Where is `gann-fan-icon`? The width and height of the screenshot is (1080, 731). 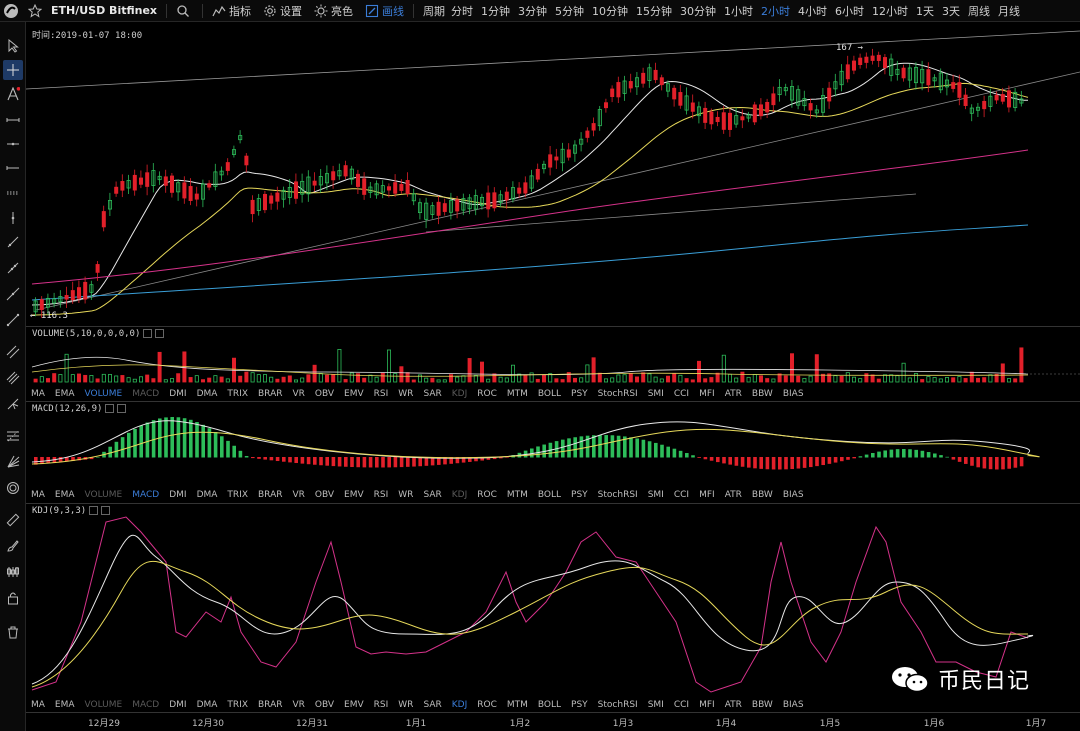
gann-fan-icon is located at coordinates (13, 462).